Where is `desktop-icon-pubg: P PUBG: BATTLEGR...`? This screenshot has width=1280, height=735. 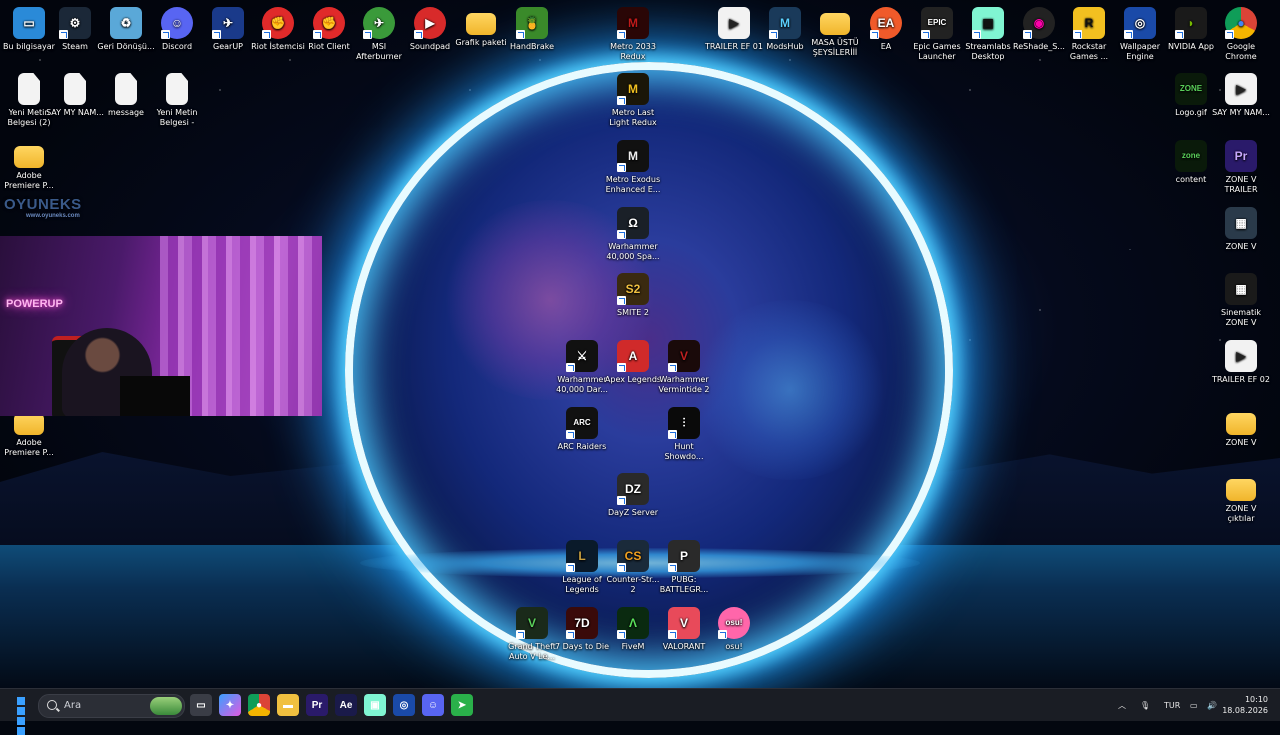
desktop-icon-pubg: P PUBG: BATTLEGR... is located at coordinates (684, 567).